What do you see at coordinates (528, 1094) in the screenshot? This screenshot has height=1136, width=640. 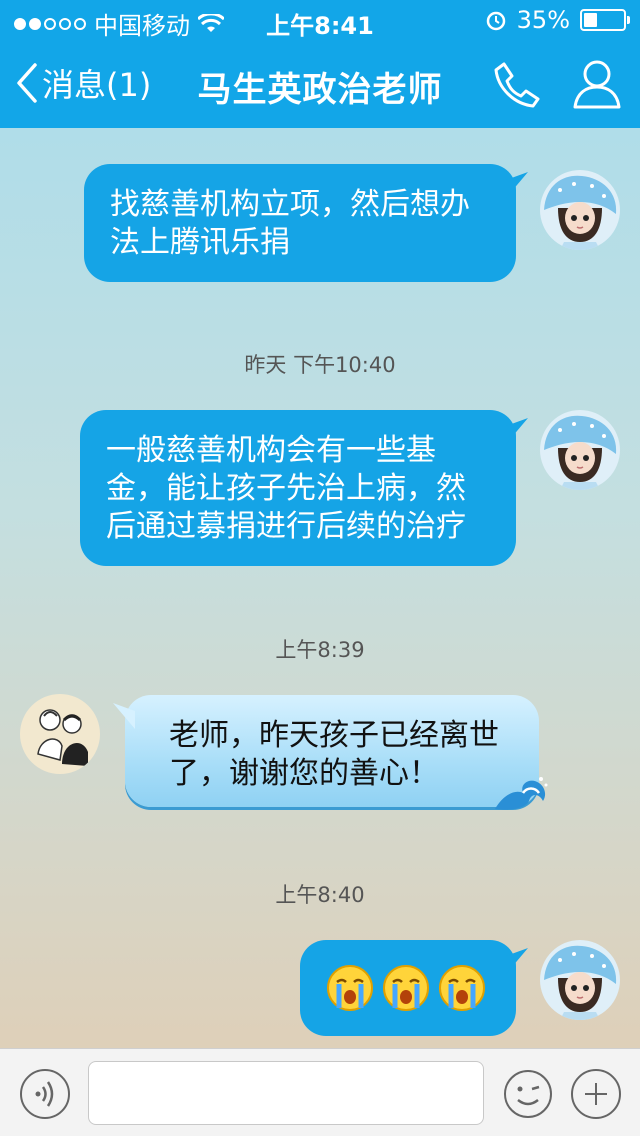 I see `emoji-button` at bounding box center [528, 1094].